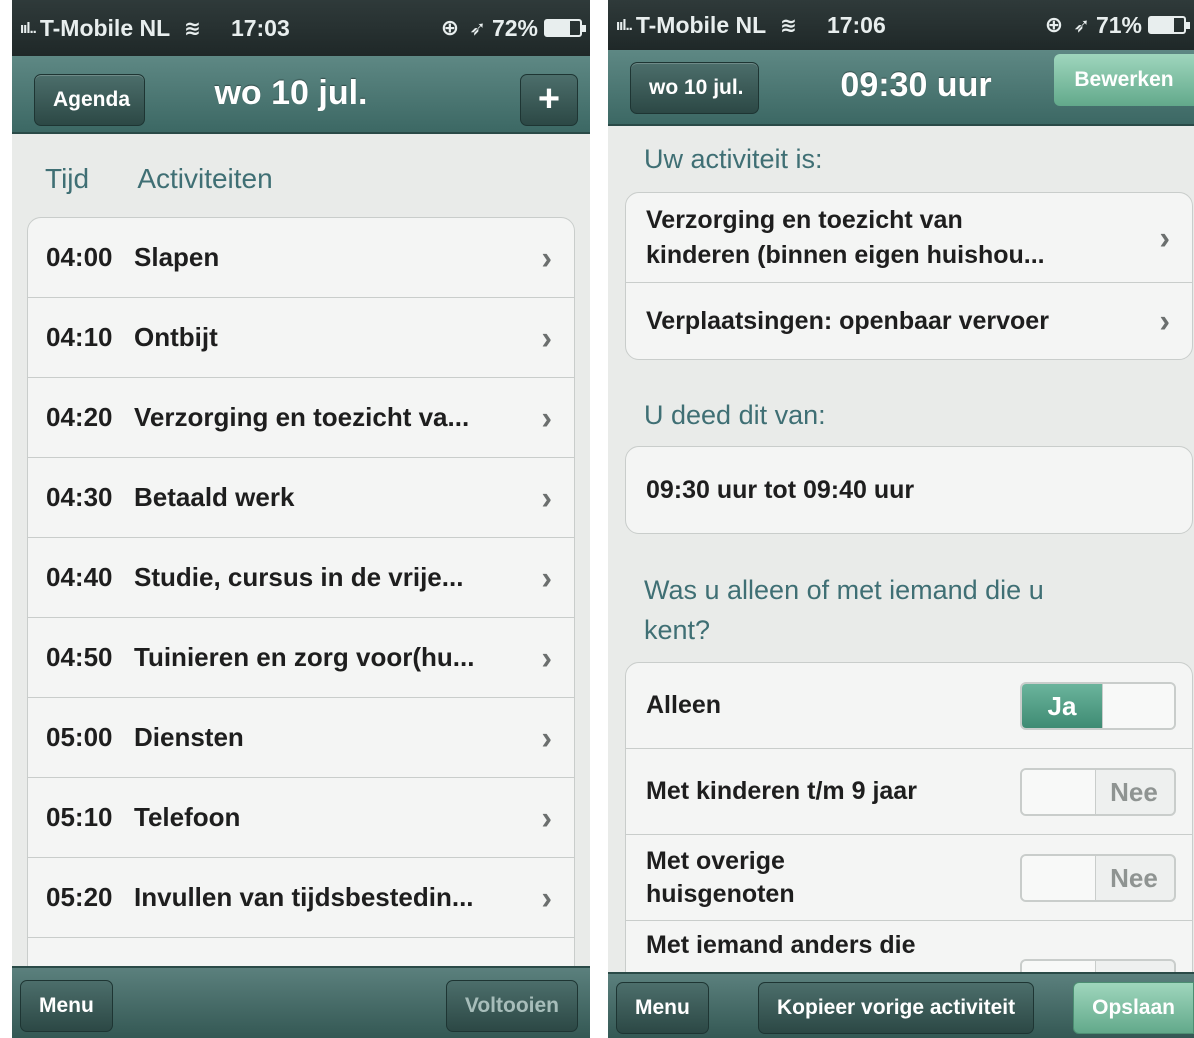 Image resolution: width=1194 pixels, height=1038 pixels. What do you see at coordinates (715, 860) in the screenshot?
I see `toggle-label: Met overige` at bounding box center [715, 860].